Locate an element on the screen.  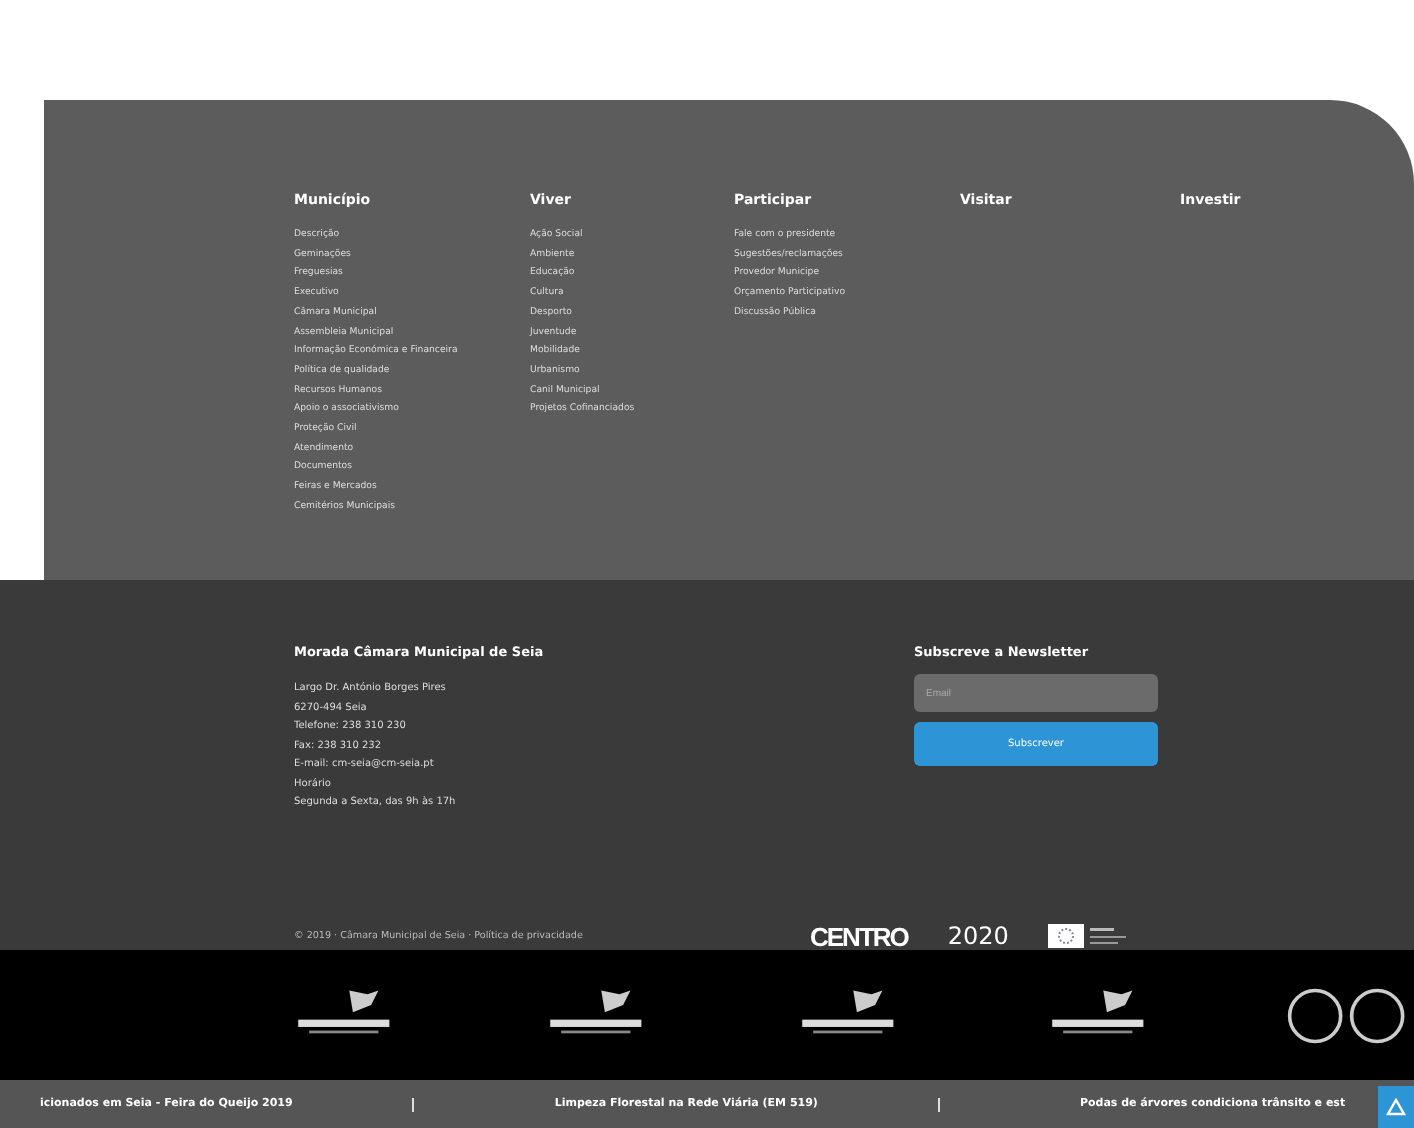
scroll-top-button is located at coordinates (1396, 1107).